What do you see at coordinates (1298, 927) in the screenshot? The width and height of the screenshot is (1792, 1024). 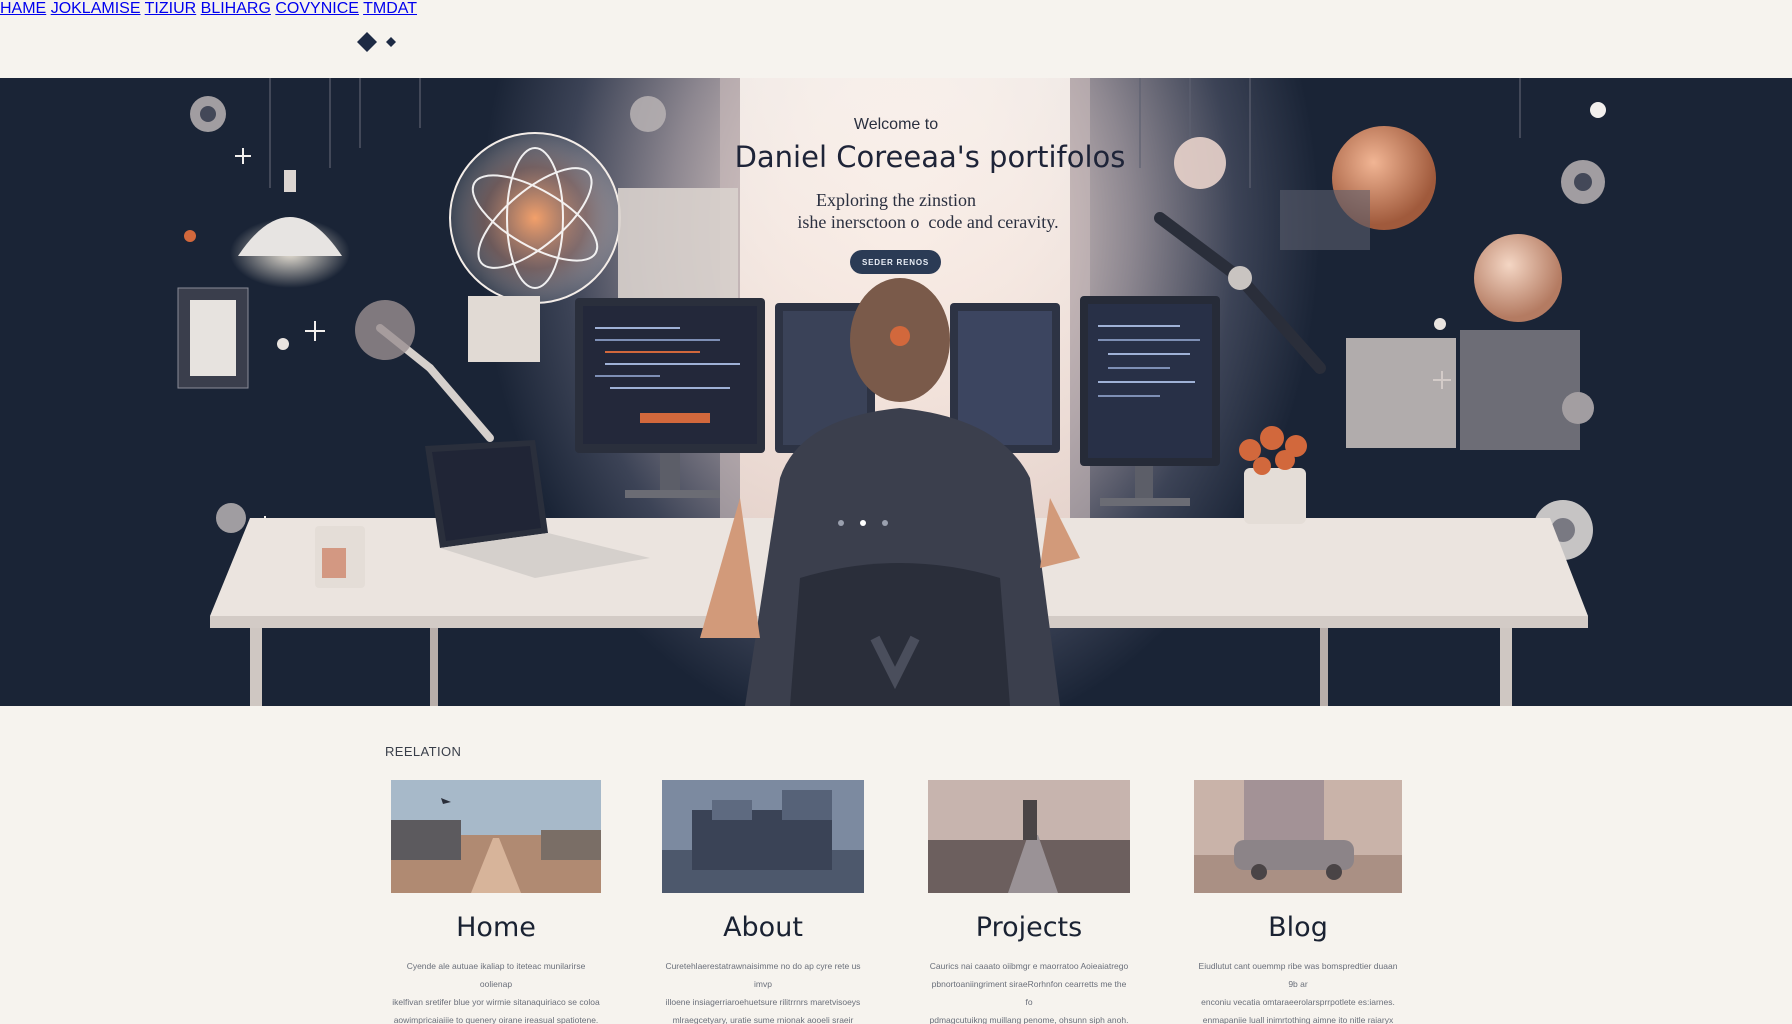 I see `card-blog-title: Blog` at bounding box center [1298, 927].